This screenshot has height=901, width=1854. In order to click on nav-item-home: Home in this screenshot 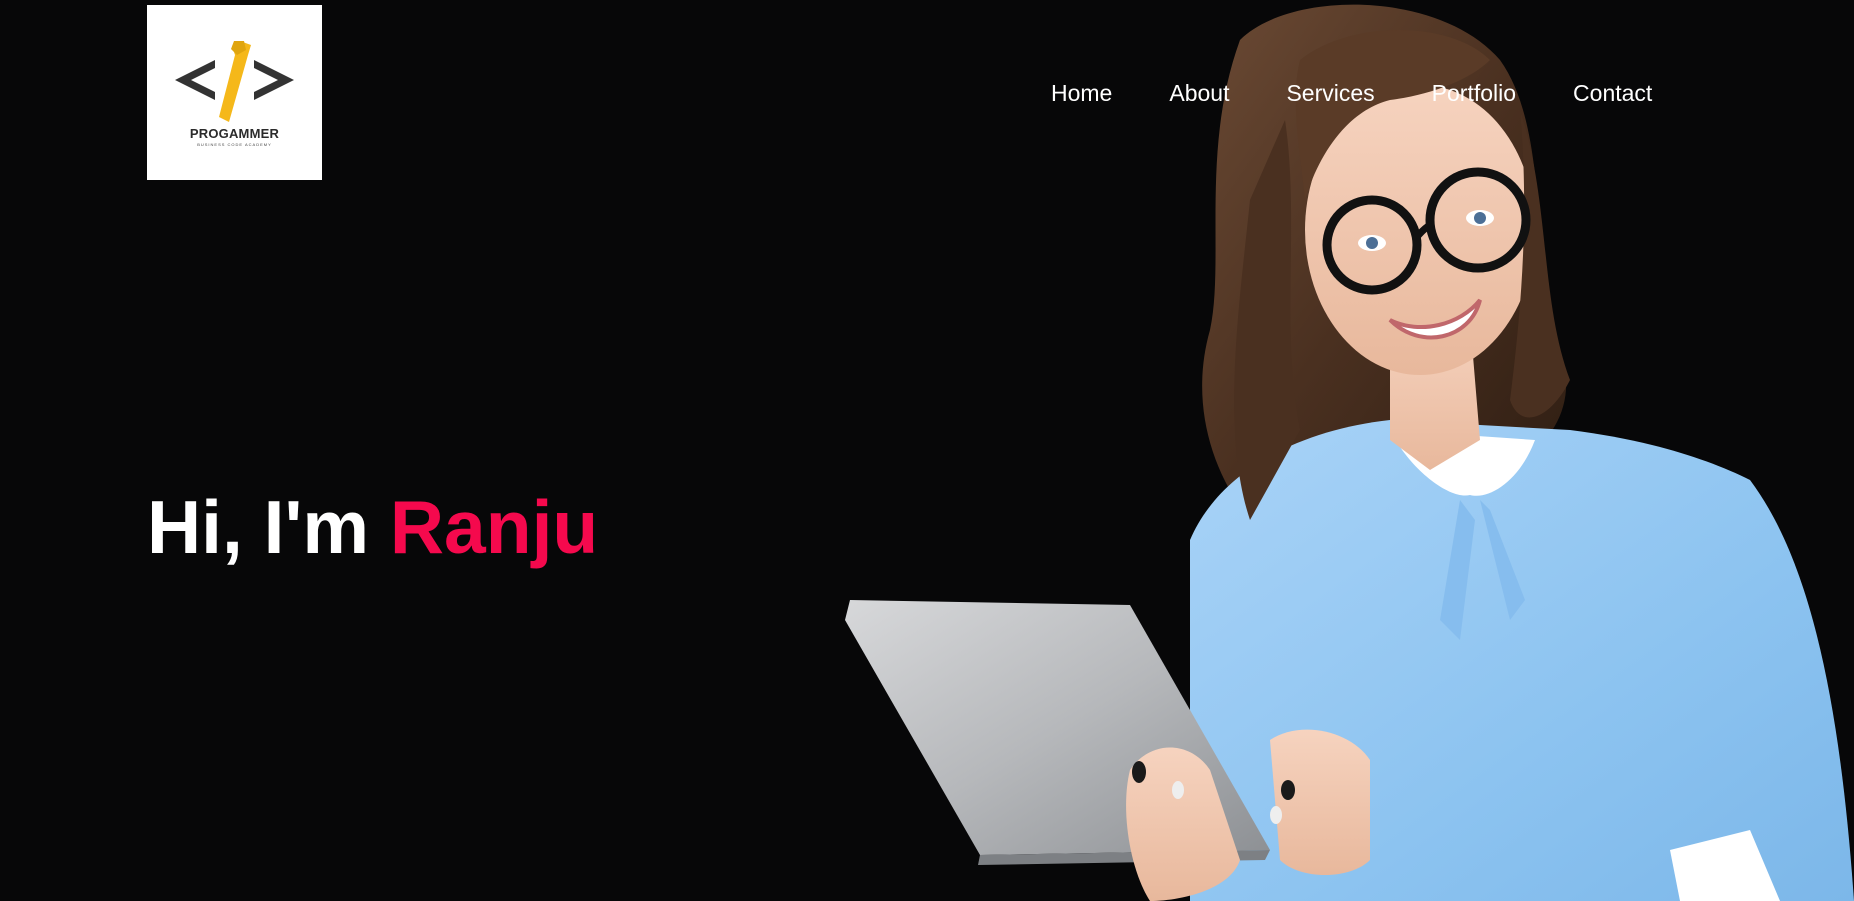, I will do `click(1081, 93)`.